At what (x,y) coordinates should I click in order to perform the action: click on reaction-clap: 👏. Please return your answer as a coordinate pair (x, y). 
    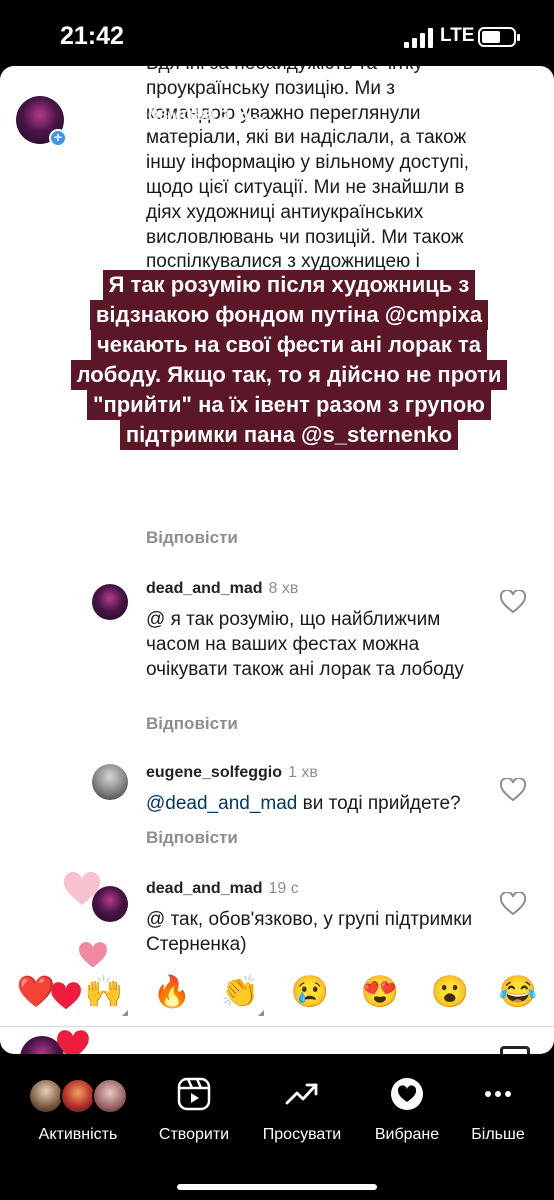
    Looking at the image, I should click on (241, 993).